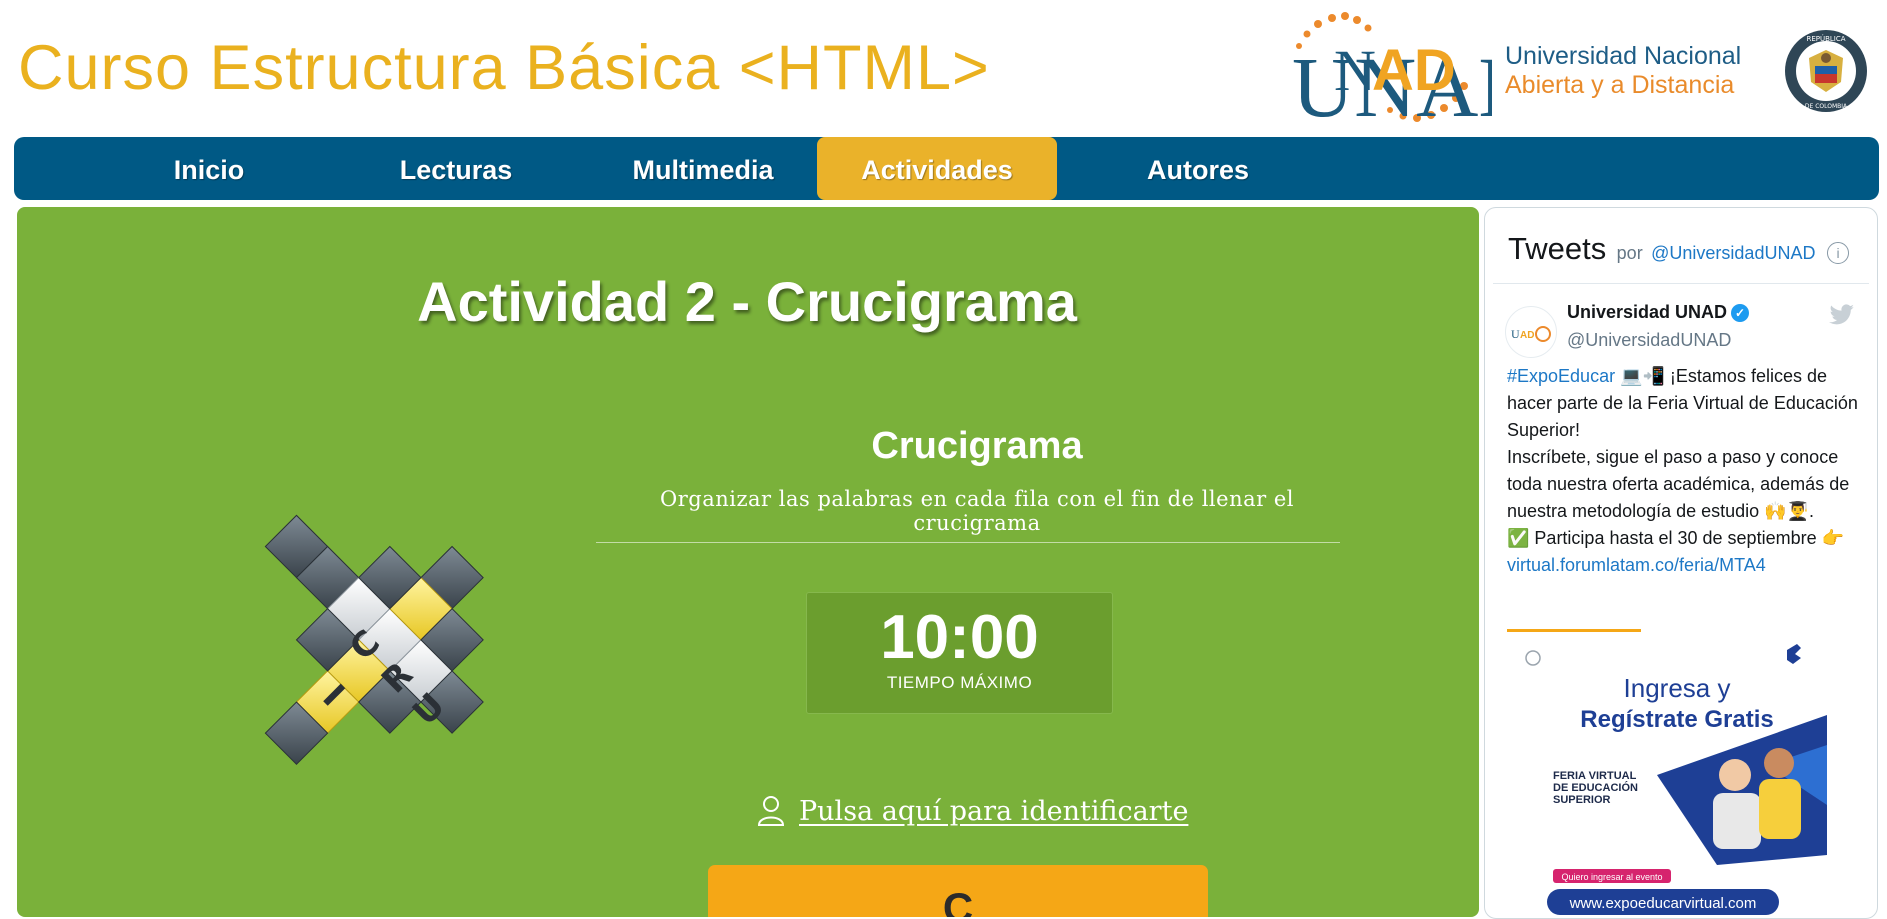 The width and height of the screenshot is (1887, 919). Describe the element at coordinates (1663, 903) in the screenshot. I see `svg-text: www.expoeducarvirtual.com` at that location.